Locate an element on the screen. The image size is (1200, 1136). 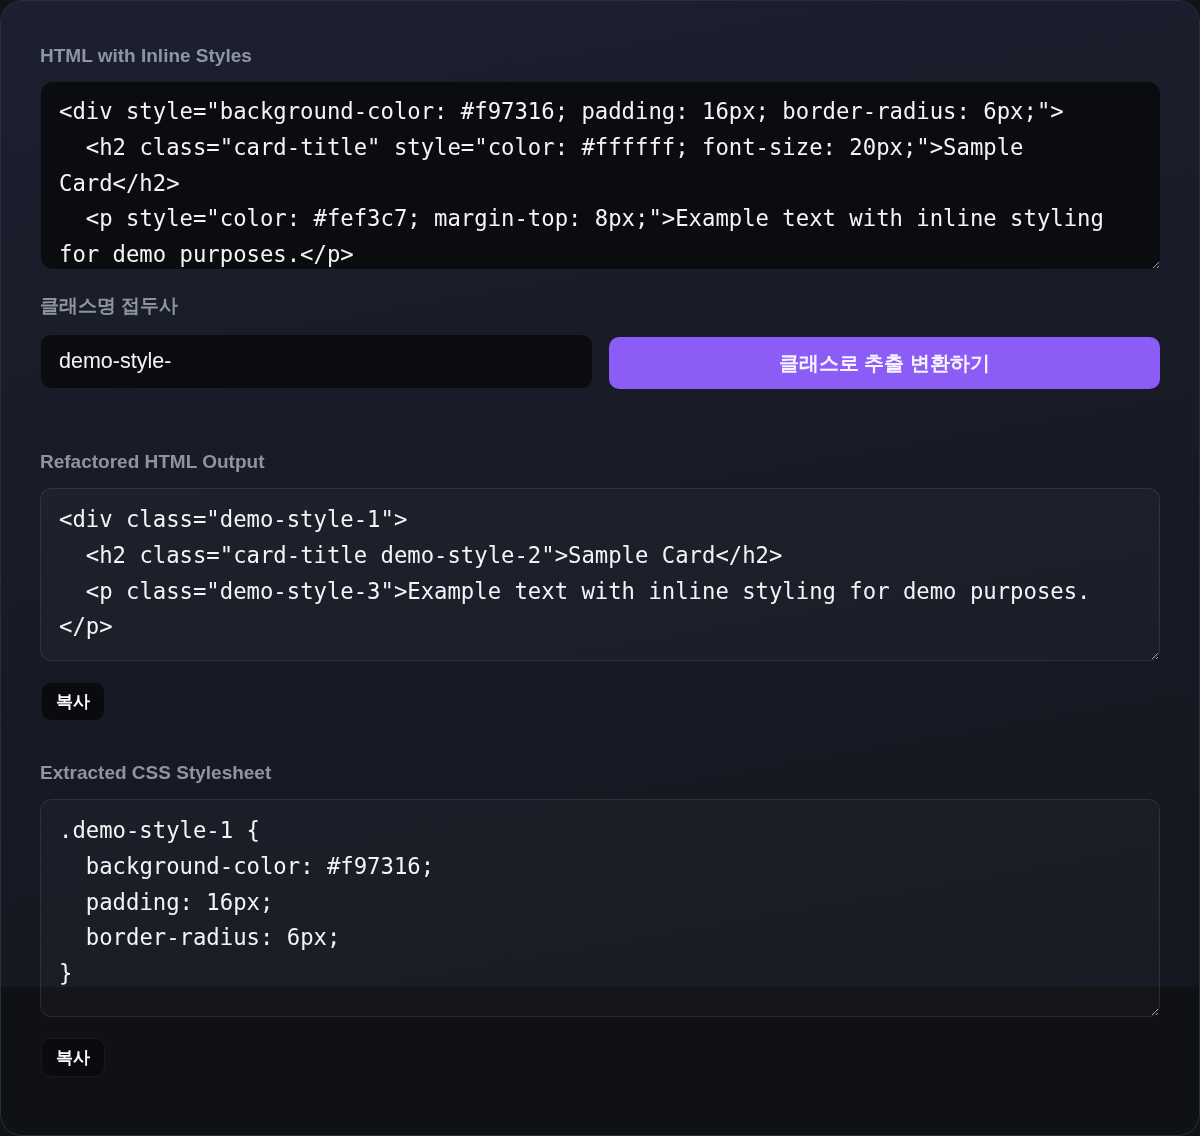
convert-button: 클래스로 추출 변환하기 is located at coordinates (884, 363).